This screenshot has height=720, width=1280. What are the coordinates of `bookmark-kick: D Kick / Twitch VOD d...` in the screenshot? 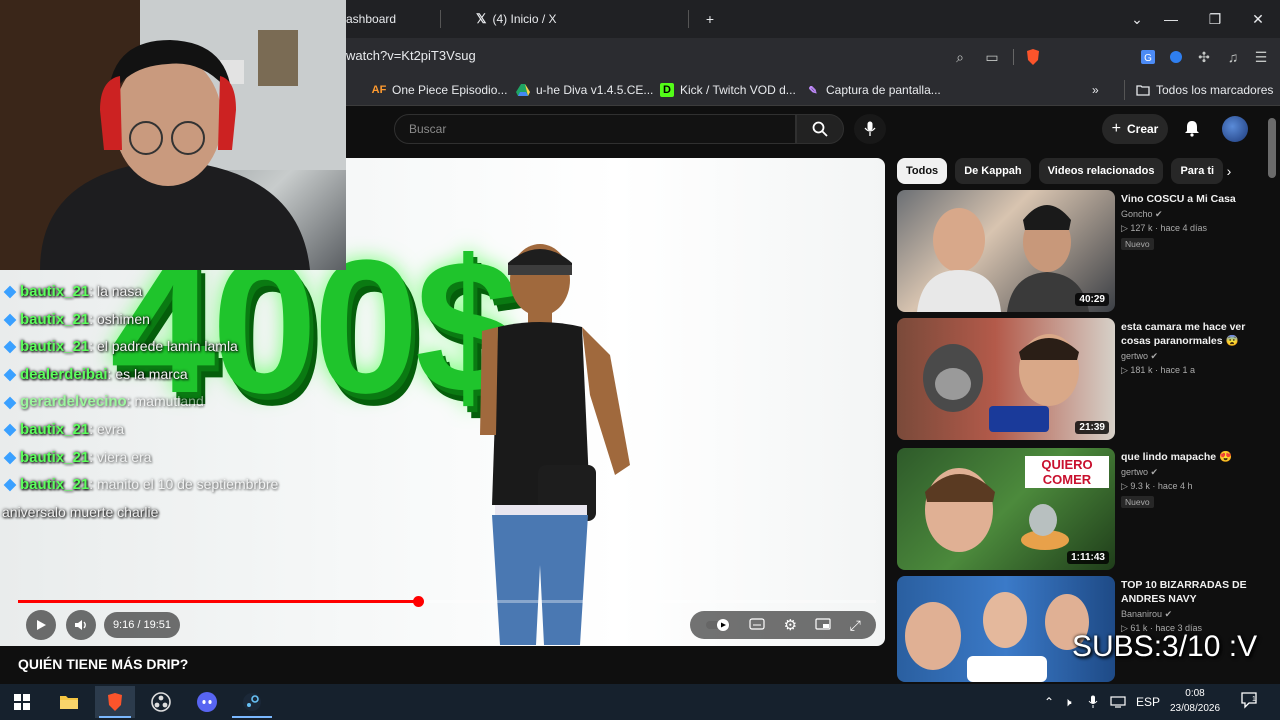 It's located at (728, 90).